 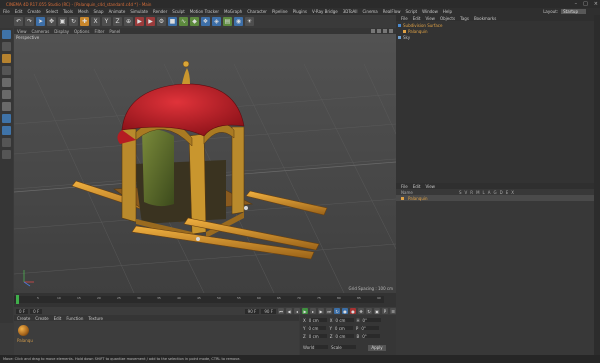 What do you see at coordinates (52, 11) in the screenshot?
I see `menu-select: Select` at bounding box center [52, 11].